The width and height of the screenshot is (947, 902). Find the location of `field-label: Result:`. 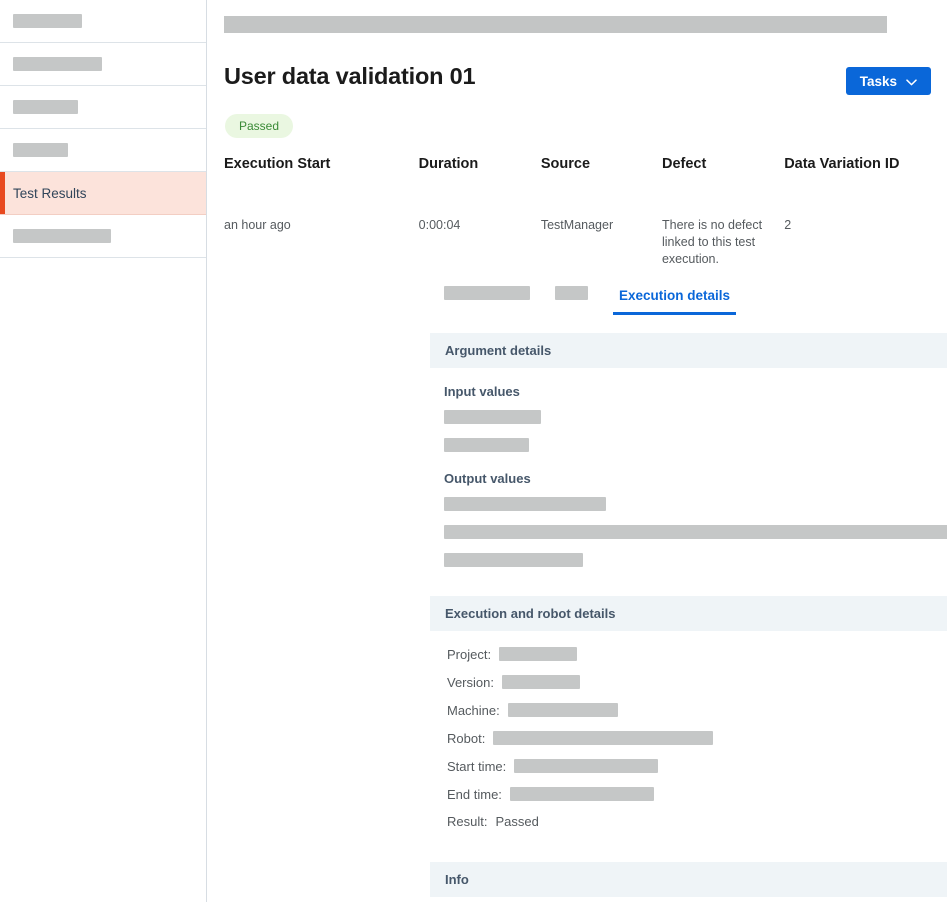

field-label: Result: is located at coordinates (467, 821).